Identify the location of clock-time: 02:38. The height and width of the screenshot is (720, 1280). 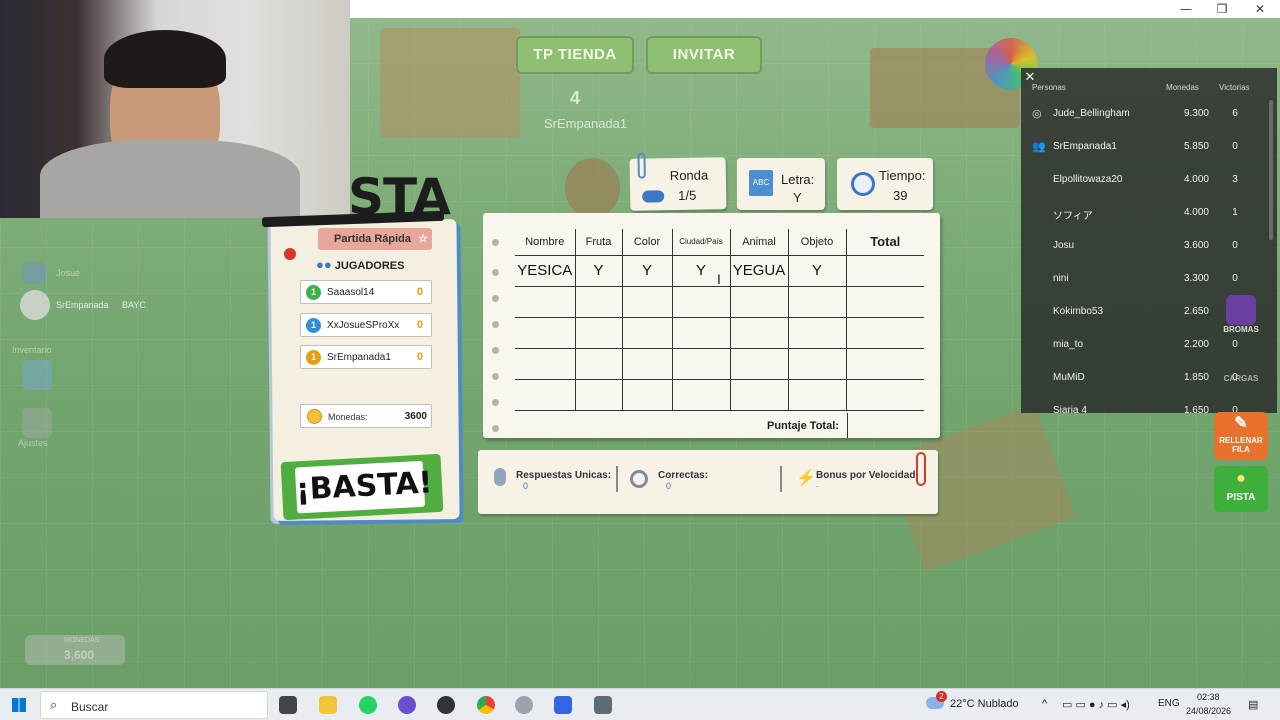
(1208, 697).